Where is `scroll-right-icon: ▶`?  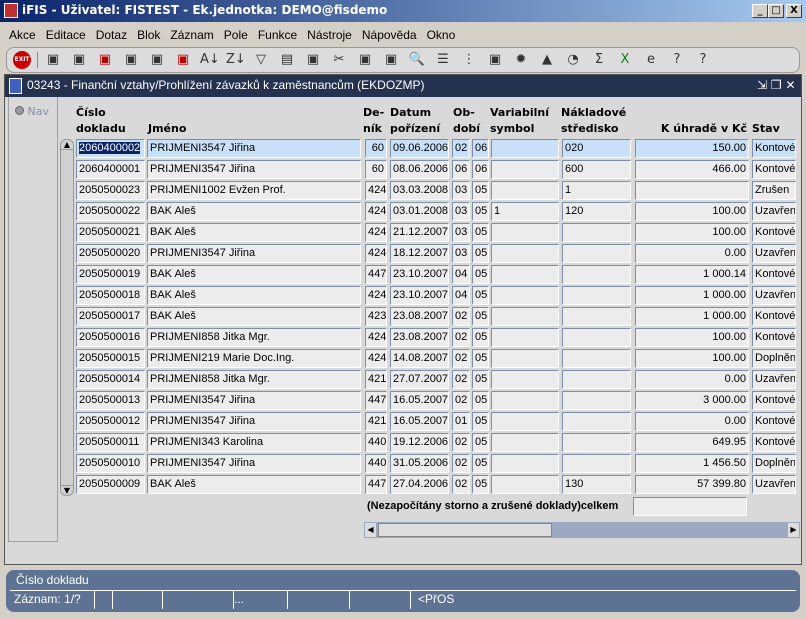
scroll-right-icon: ▶ is located at coordinates (793, 530).